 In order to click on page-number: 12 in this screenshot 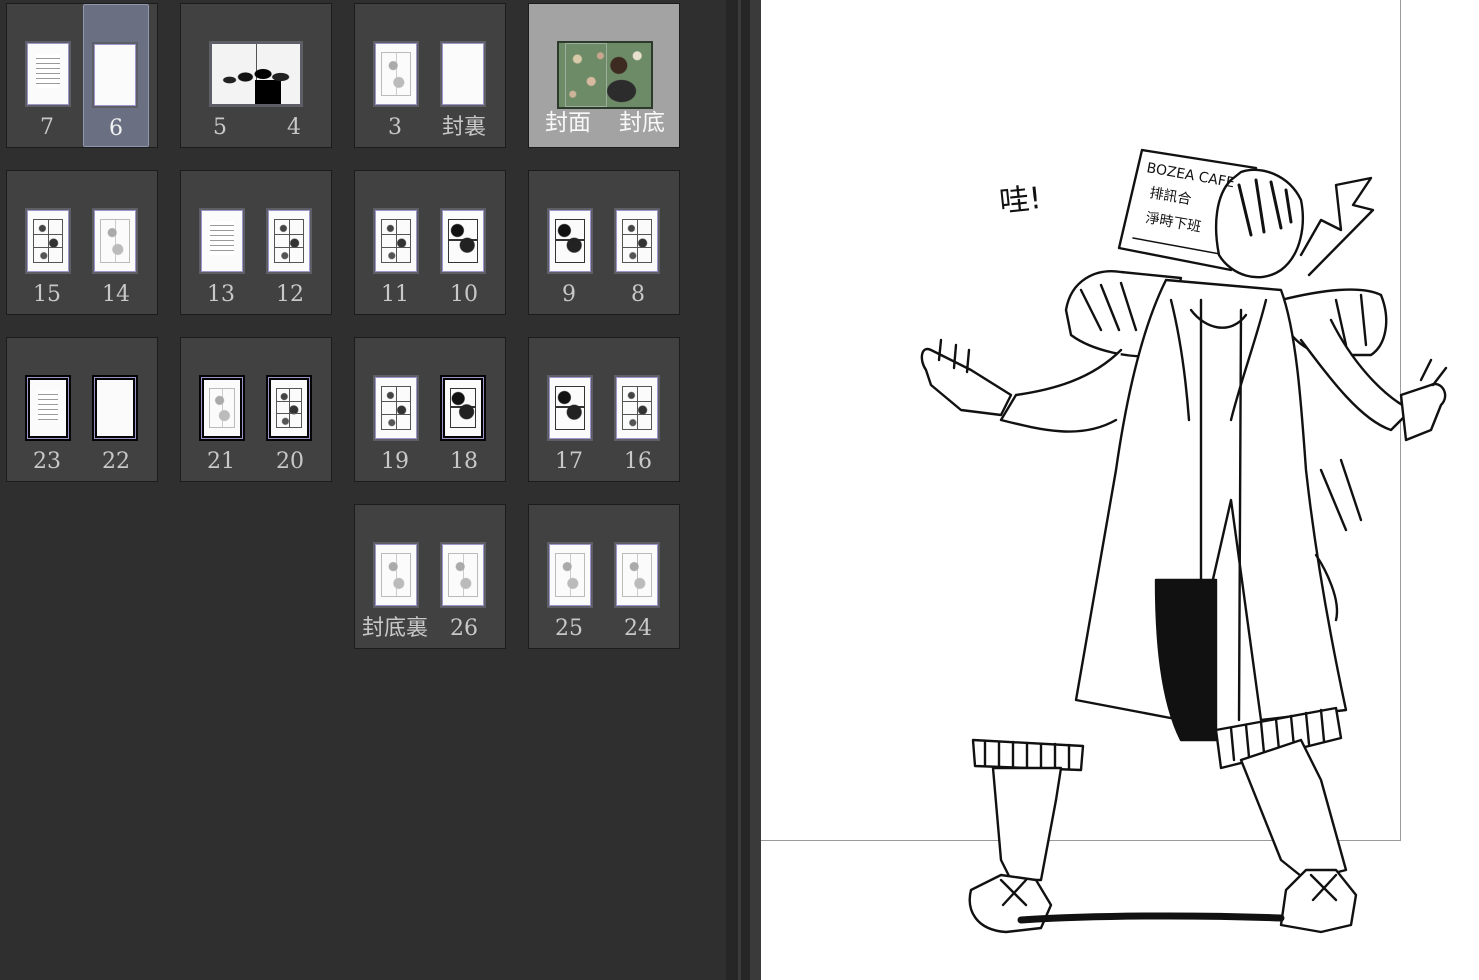, I will do `click(290, 294)`.